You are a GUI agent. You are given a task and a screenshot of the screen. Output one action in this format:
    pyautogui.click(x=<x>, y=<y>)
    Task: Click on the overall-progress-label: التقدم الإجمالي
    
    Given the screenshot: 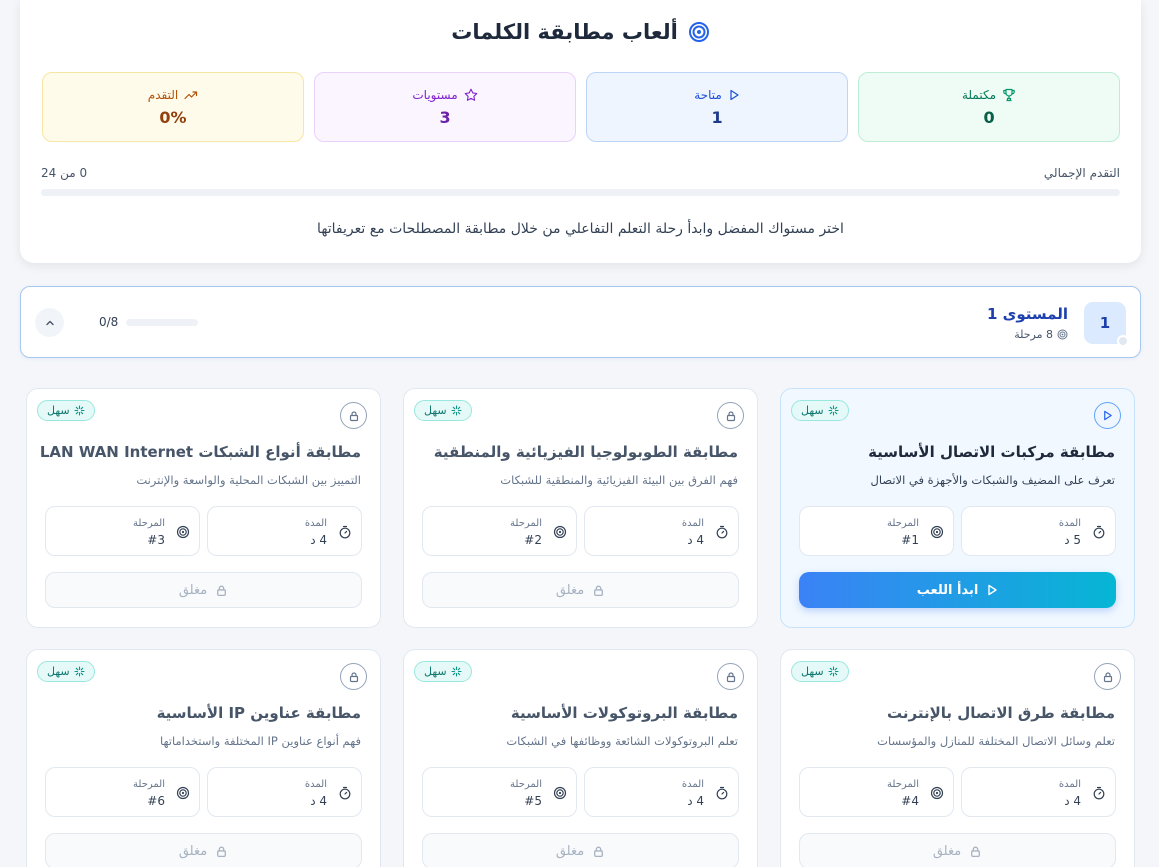 What is the action you would take?
    pyautogui.click(x=1081, y=173)
    